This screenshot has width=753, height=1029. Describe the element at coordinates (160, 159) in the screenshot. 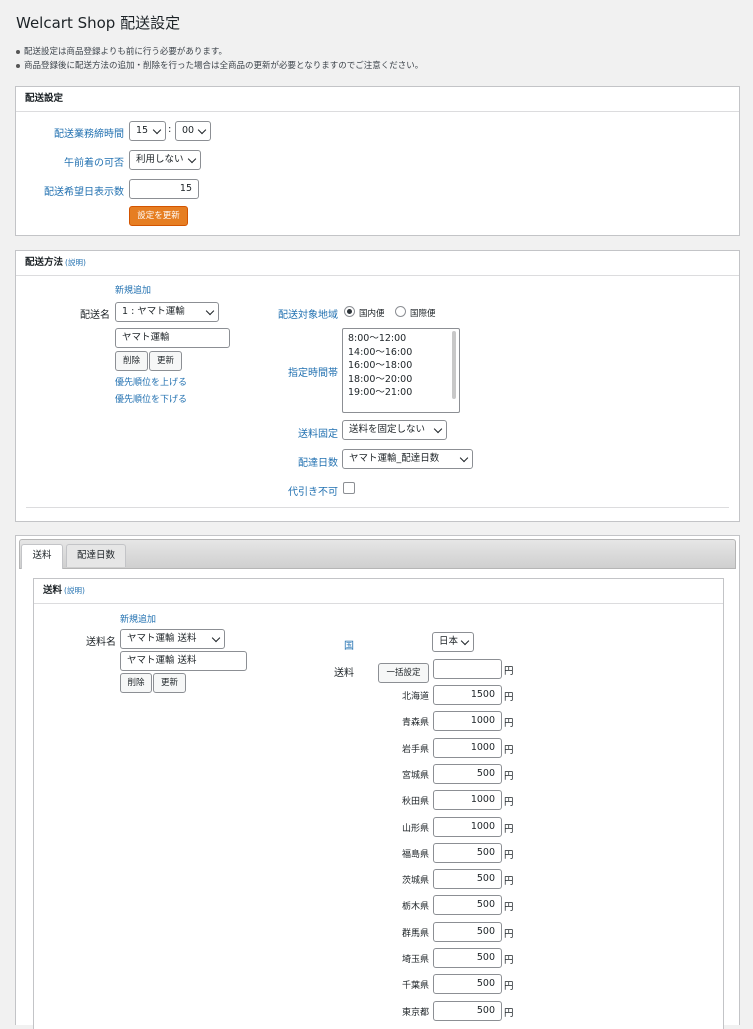

I see `morning-delivery-value: 利用しない` at that location.